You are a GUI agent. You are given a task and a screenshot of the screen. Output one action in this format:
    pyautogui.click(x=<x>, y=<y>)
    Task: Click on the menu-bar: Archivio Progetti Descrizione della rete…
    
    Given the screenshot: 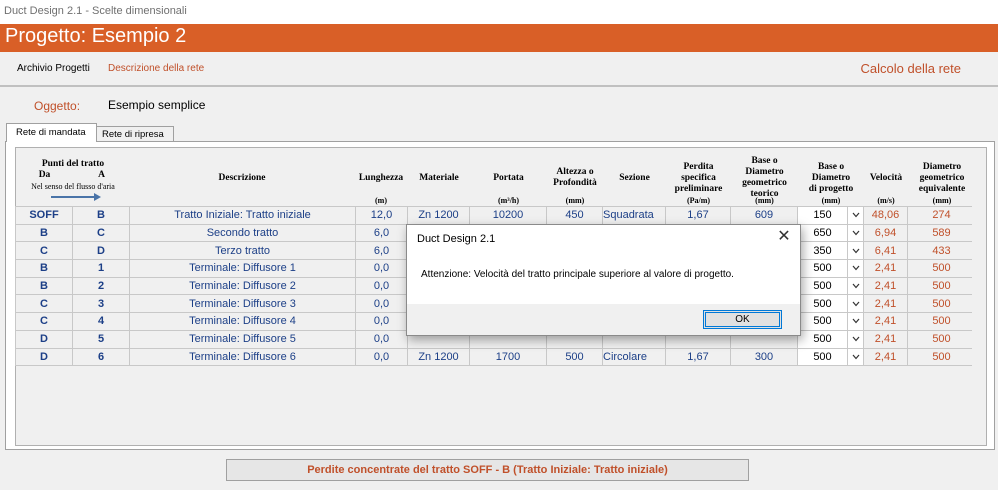 What is the action you would take?
    pyautogui.click(x=499, y=69)
    